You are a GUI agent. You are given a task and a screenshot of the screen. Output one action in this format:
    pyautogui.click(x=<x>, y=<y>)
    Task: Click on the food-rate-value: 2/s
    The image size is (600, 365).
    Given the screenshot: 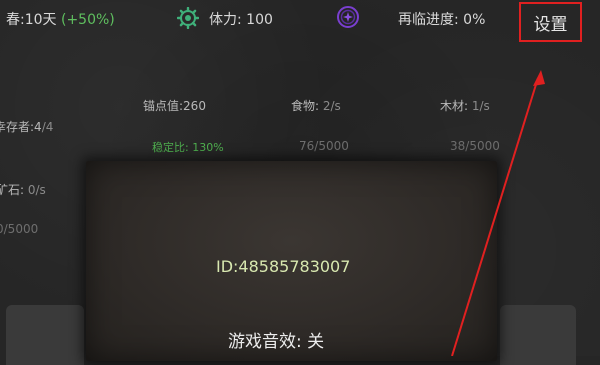 What is the action you would take?
    pyautogui.click(x=331, y=106)
    